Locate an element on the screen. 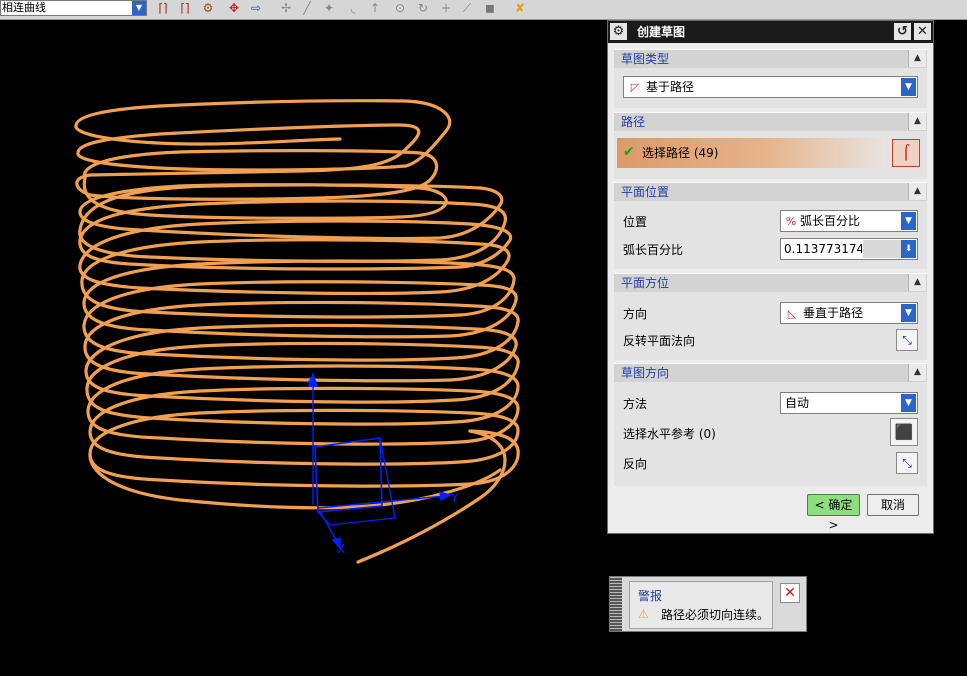  input-spacer is located at coordinates (882, 249).